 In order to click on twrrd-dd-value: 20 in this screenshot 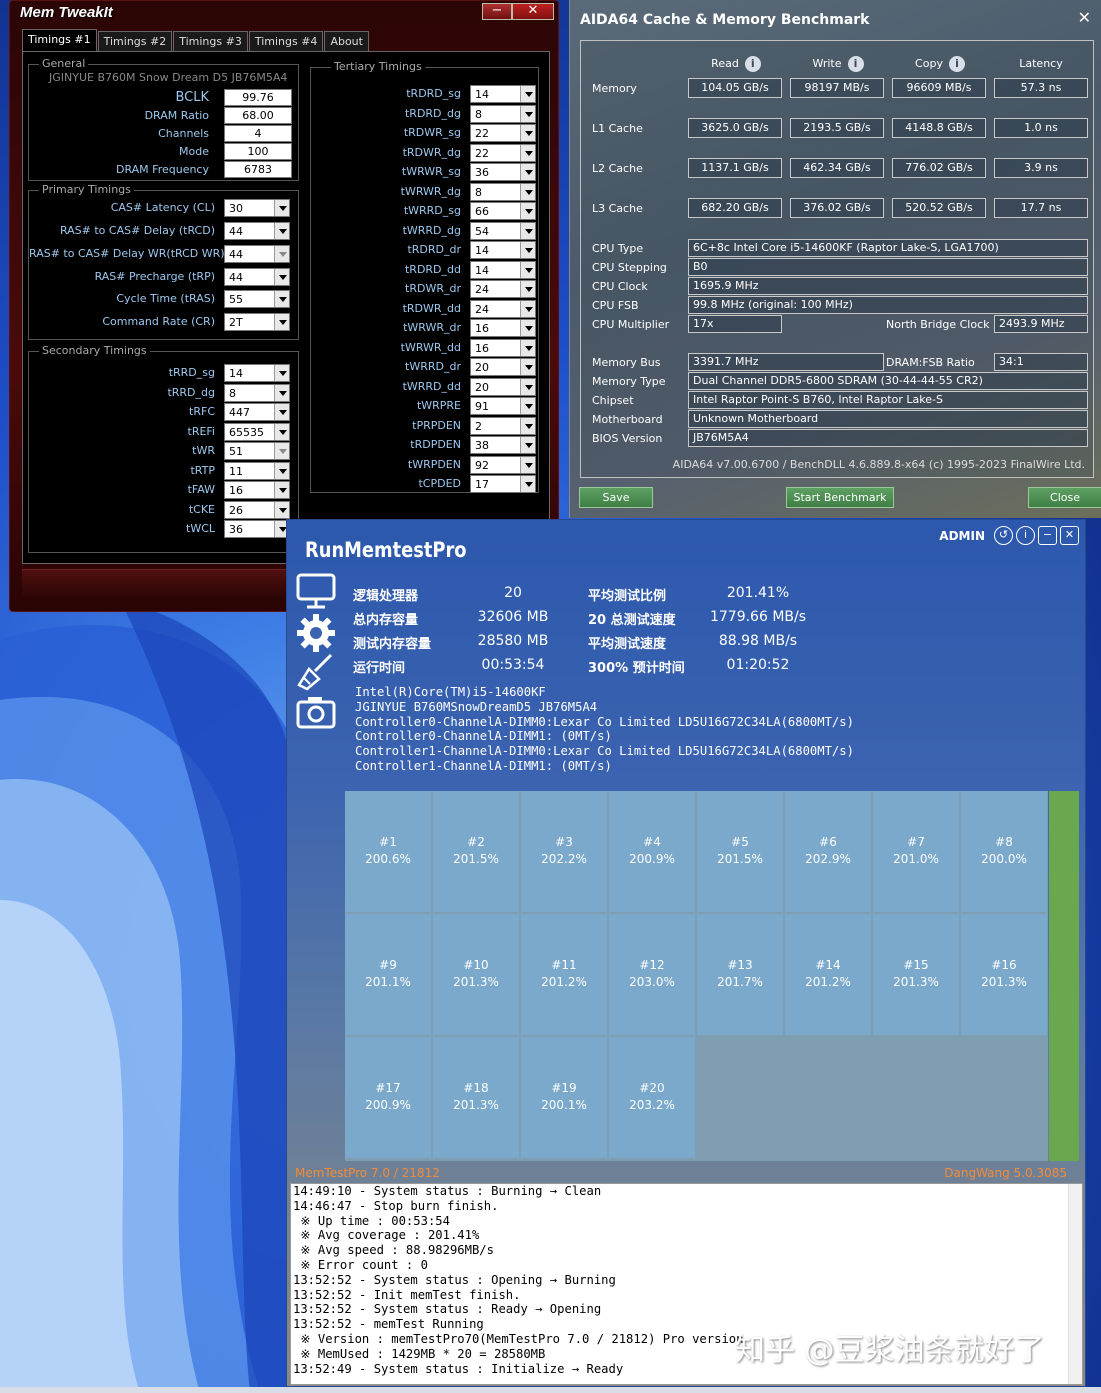, I will do `click(482, 387)`.